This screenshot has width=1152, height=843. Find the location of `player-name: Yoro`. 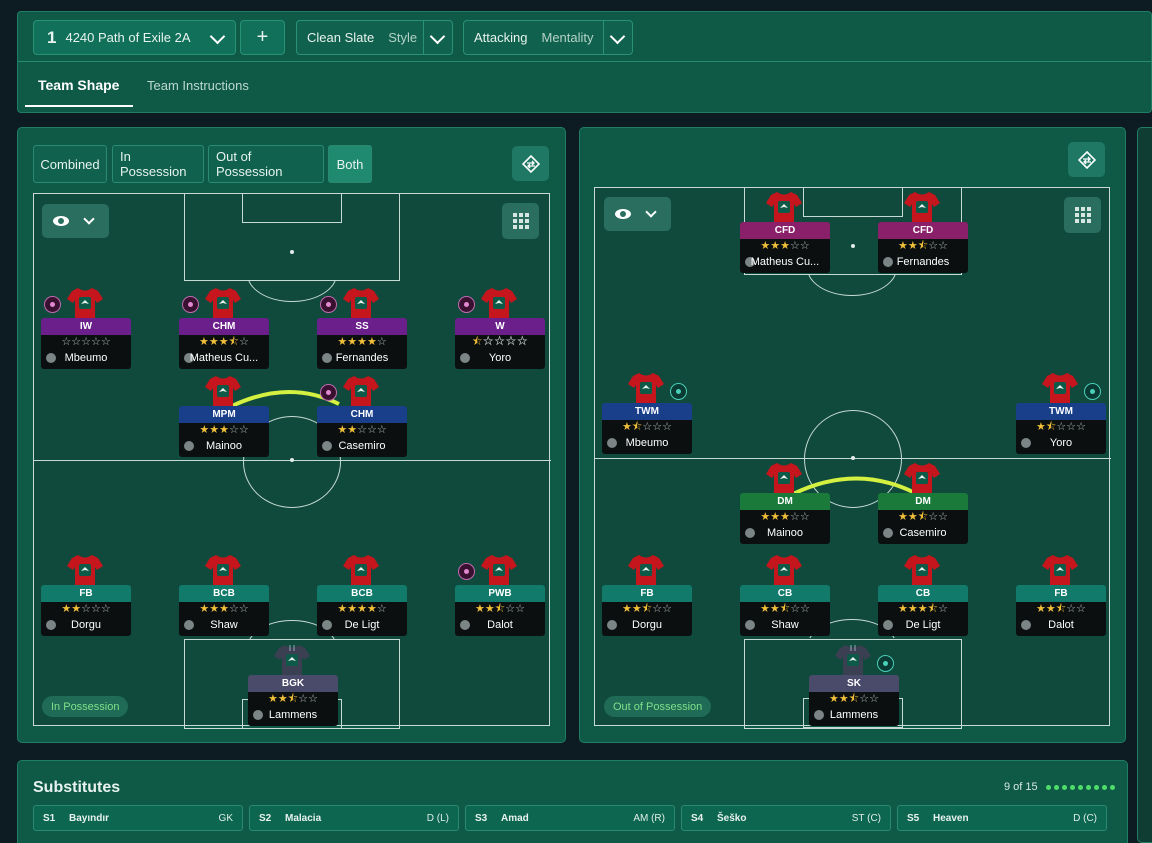

player-name: Yoro is located at coordinates (500, 358).